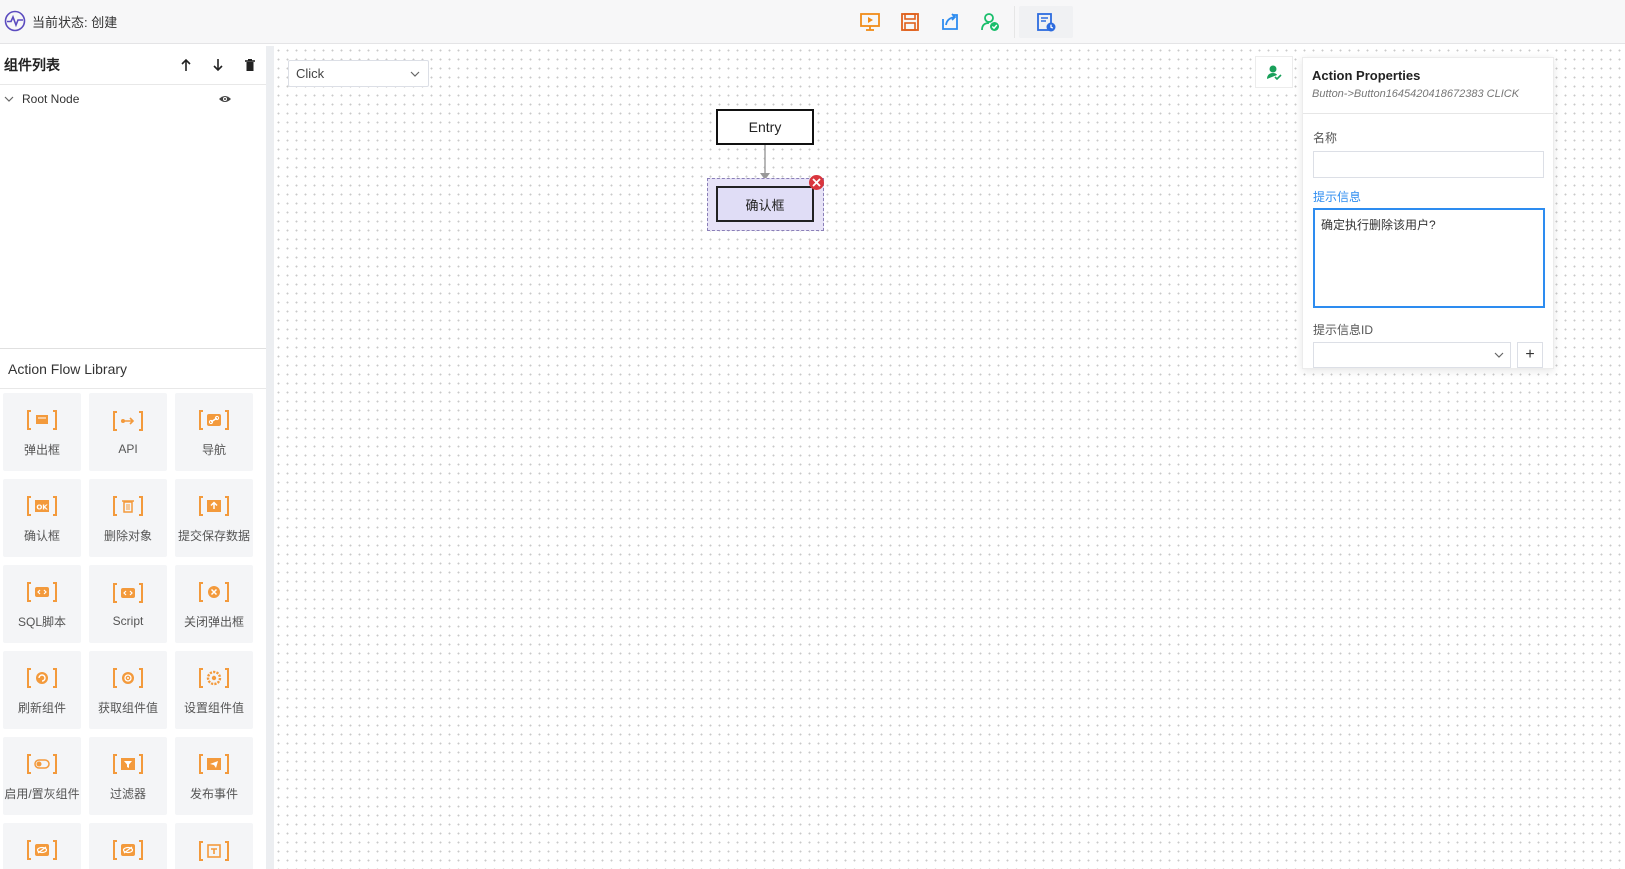 Image resolution: width=1625 pixels, height=869 pixels. What do you see at coordinates (15, 21) in the screenshot?
I see `activity-icon` at bounding box center [15, 21].